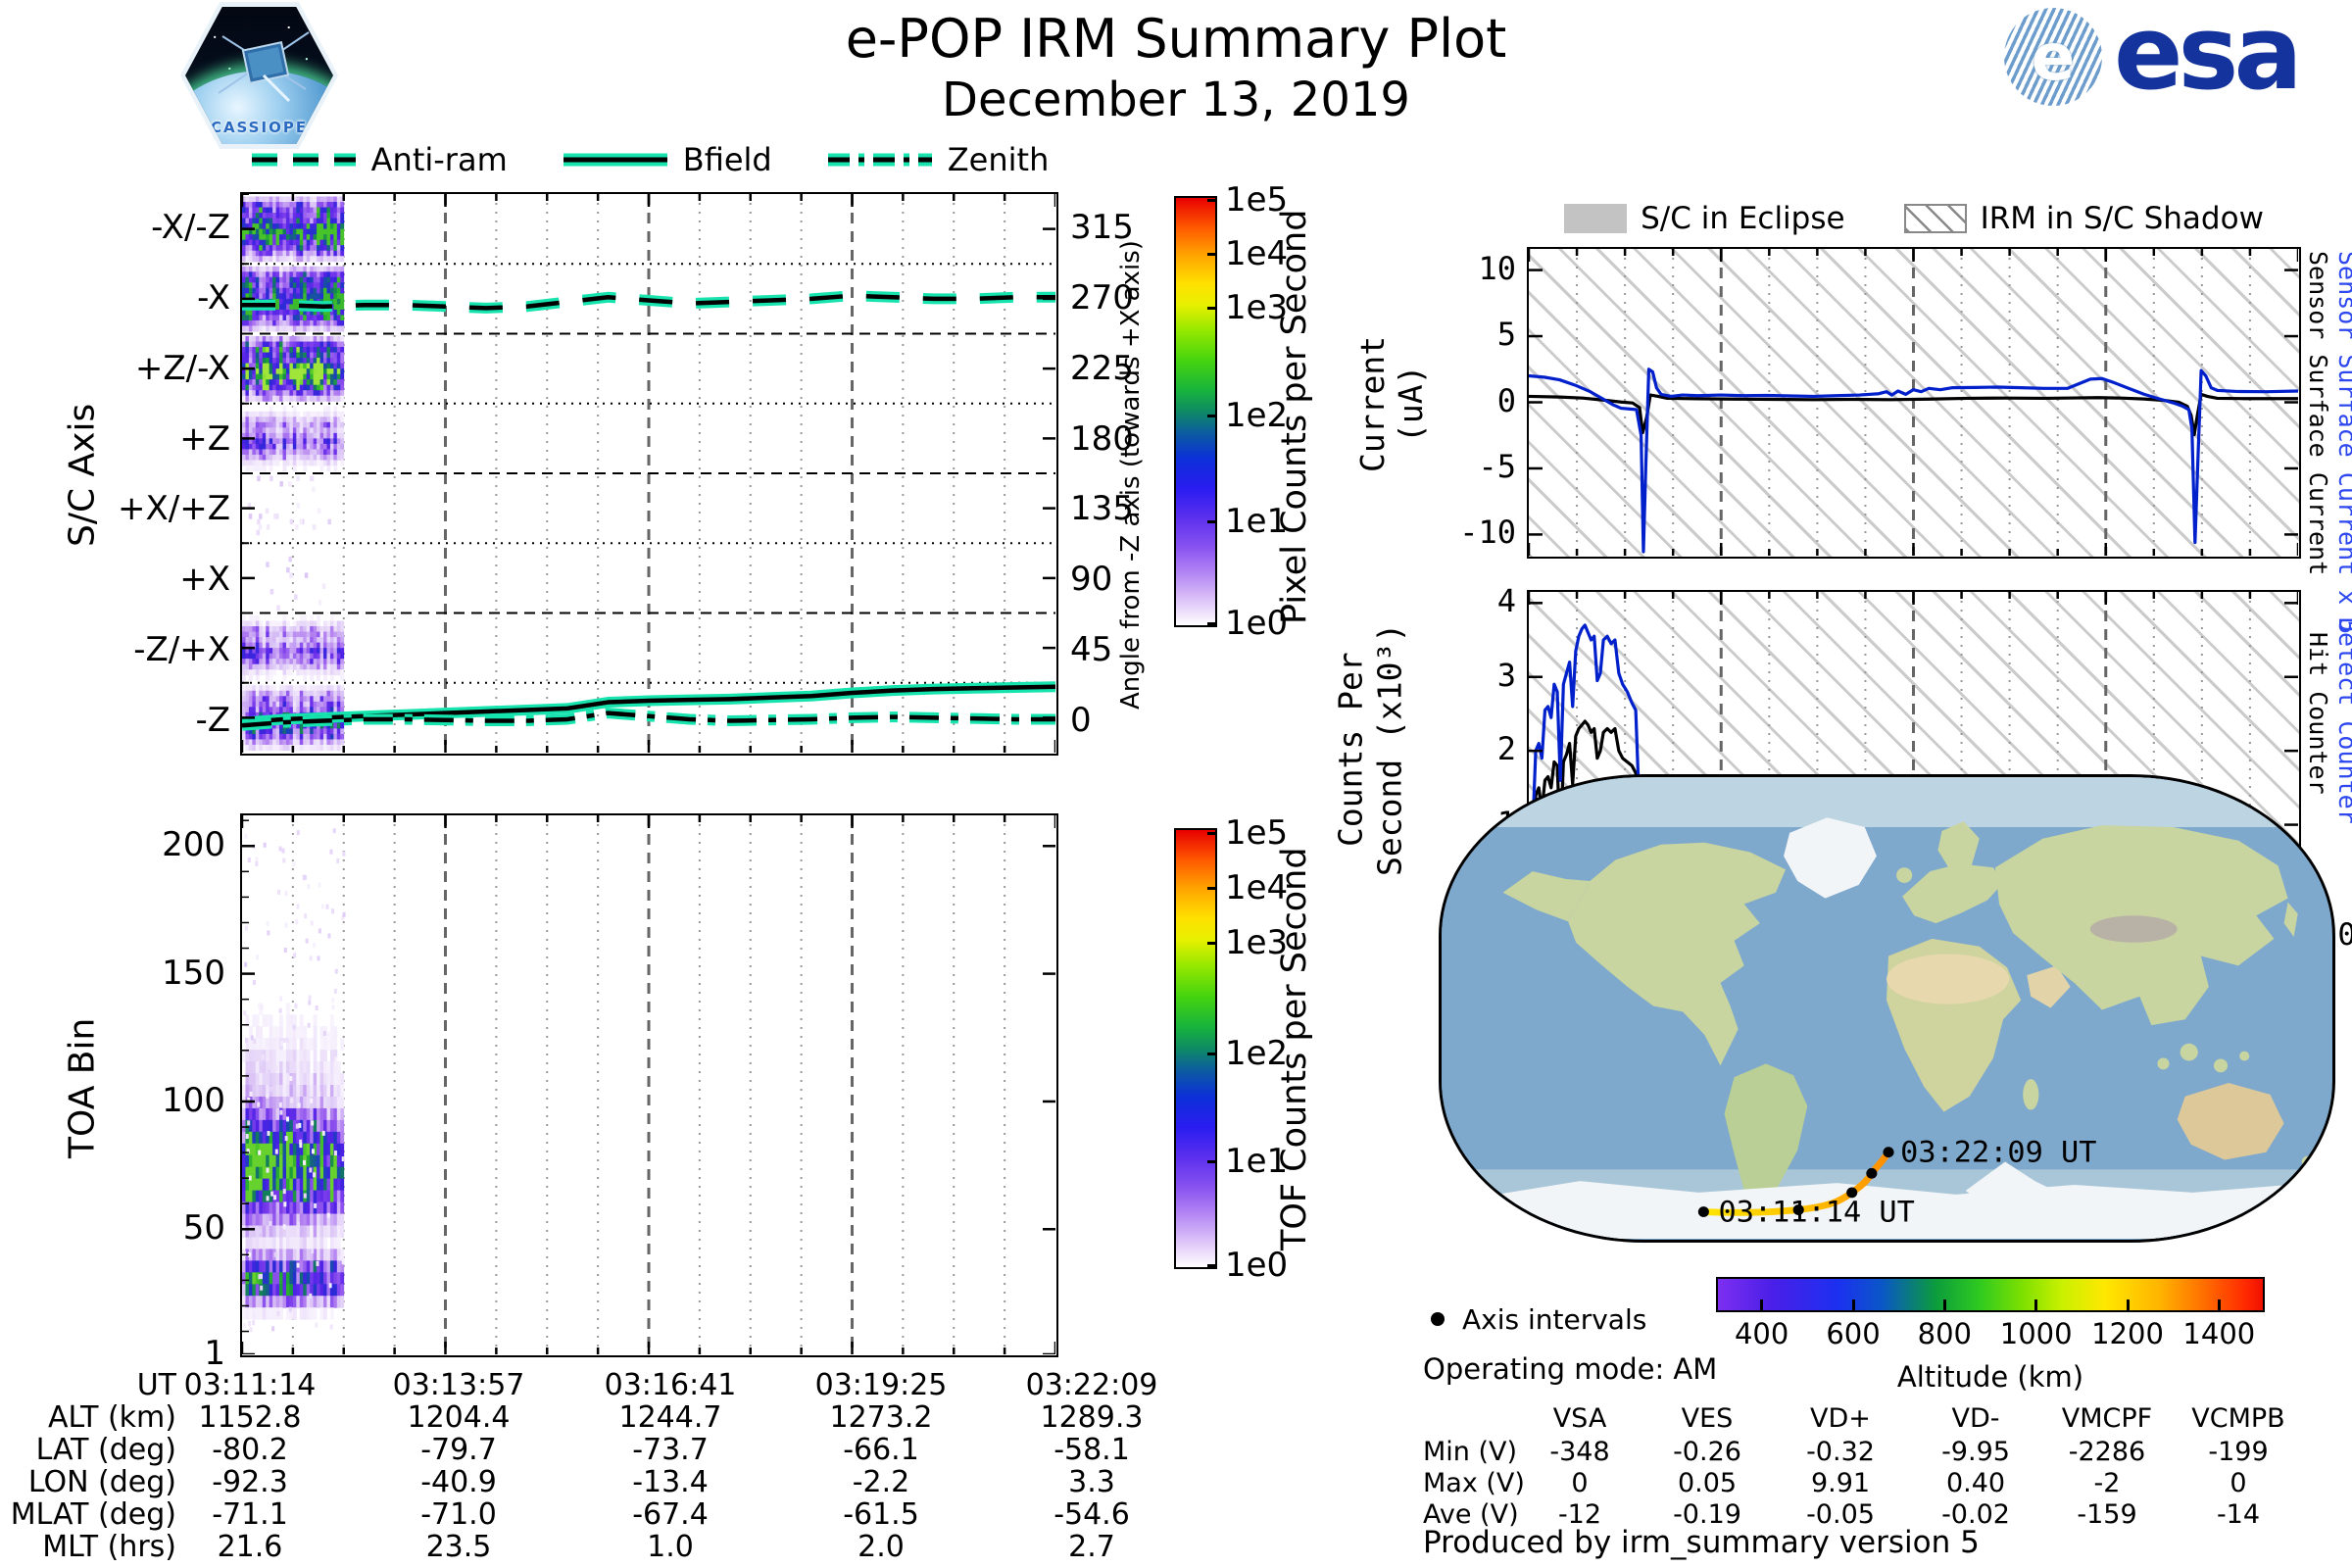 The image size is (2352, 1568). Describe the element at coordinates (1975, 1418) in the screenshot. I see `voltage-column-header: VD-` at that location.